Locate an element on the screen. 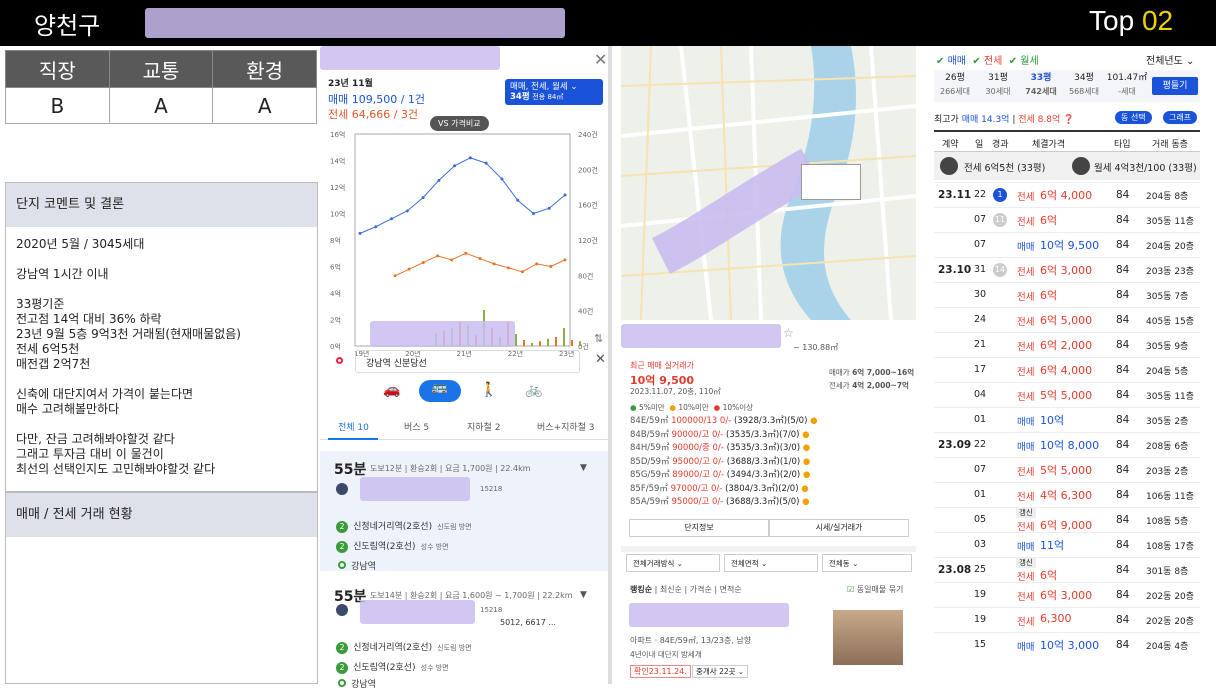  route-detail: 도보12분 | 환승2회 | 요금 1,700원 | 22.4km is located at coordinates (450, 468).